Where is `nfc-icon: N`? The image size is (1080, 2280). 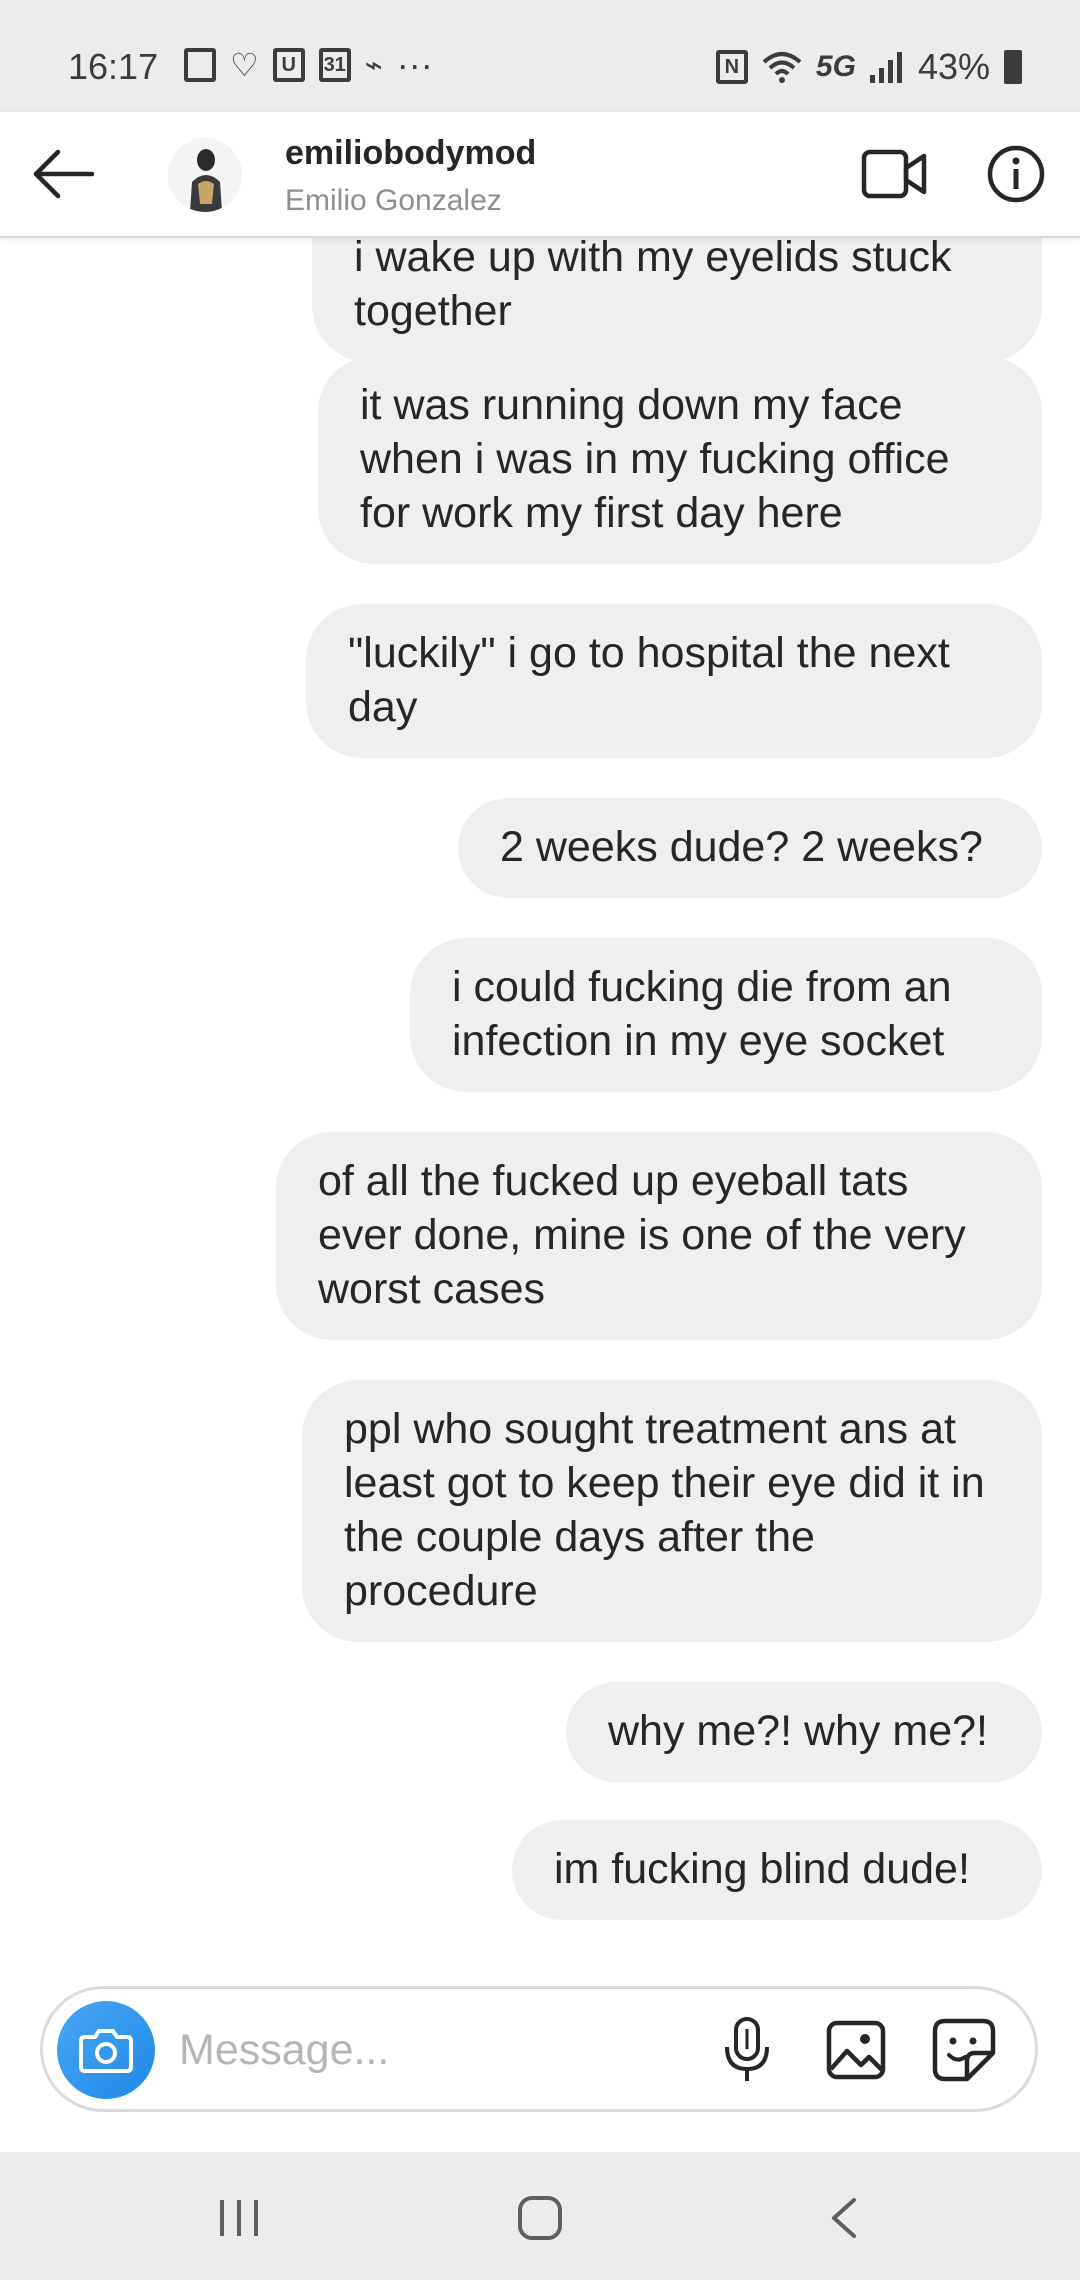
nfc-icon: N is located at coordinates (731, 67).